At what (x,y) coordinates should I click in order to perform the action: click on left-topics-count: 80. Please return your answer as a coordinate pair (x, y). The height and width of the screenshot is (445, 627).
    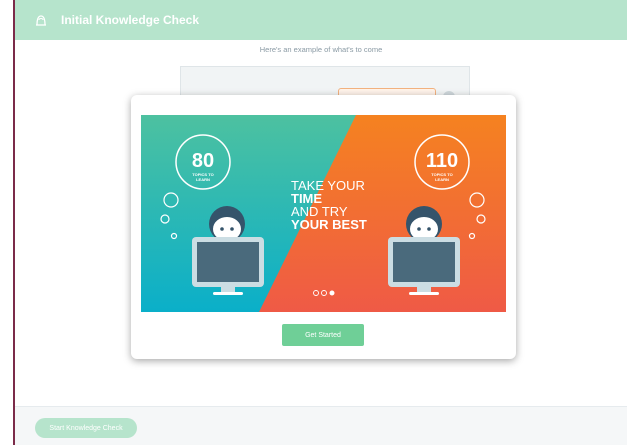
    Looking at the image, I should click on (203, 161).